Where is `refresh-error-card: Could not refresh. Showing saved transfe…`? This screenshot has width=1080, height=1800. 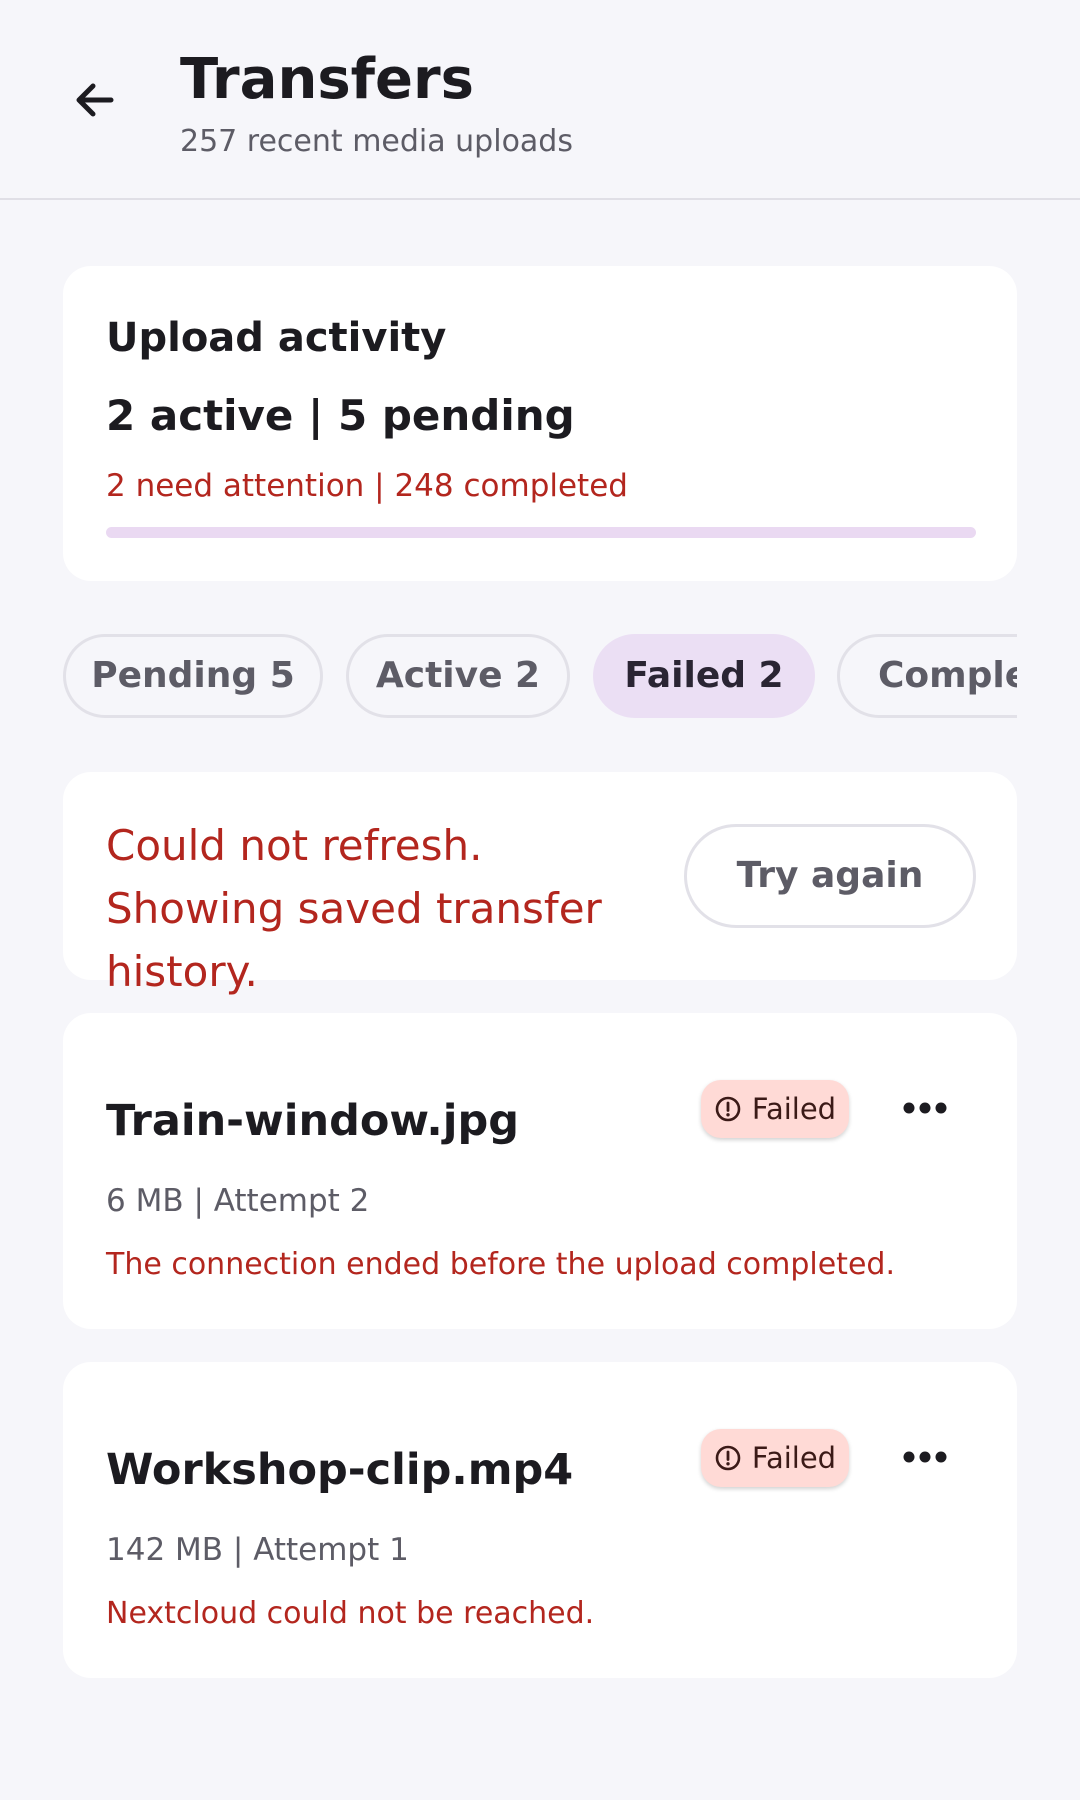
refresh-error-card: Could not refresh. Showing saved transfe… is located at coordinates (540, 884).